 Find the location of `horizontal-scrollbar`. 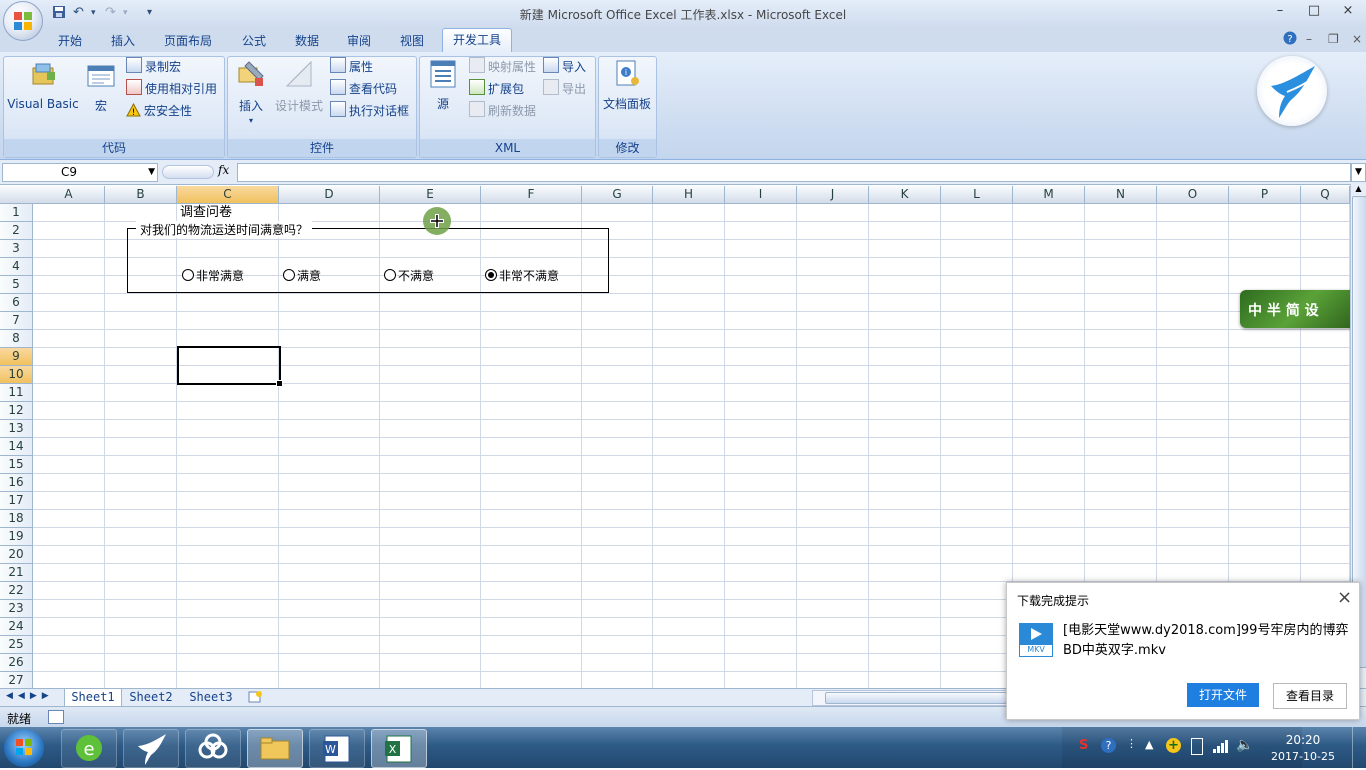

horizontal-scrollbar is located at coordinates (911, 698).